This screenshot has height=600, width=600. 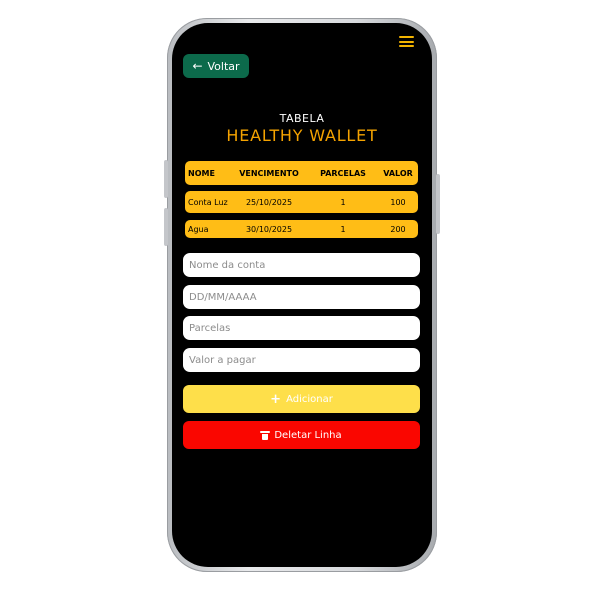 What do you see at coordinates (308, 435) in the screenshot?
I see `delete-button-label: Deletar Linha` at bounding box center [308, 435].